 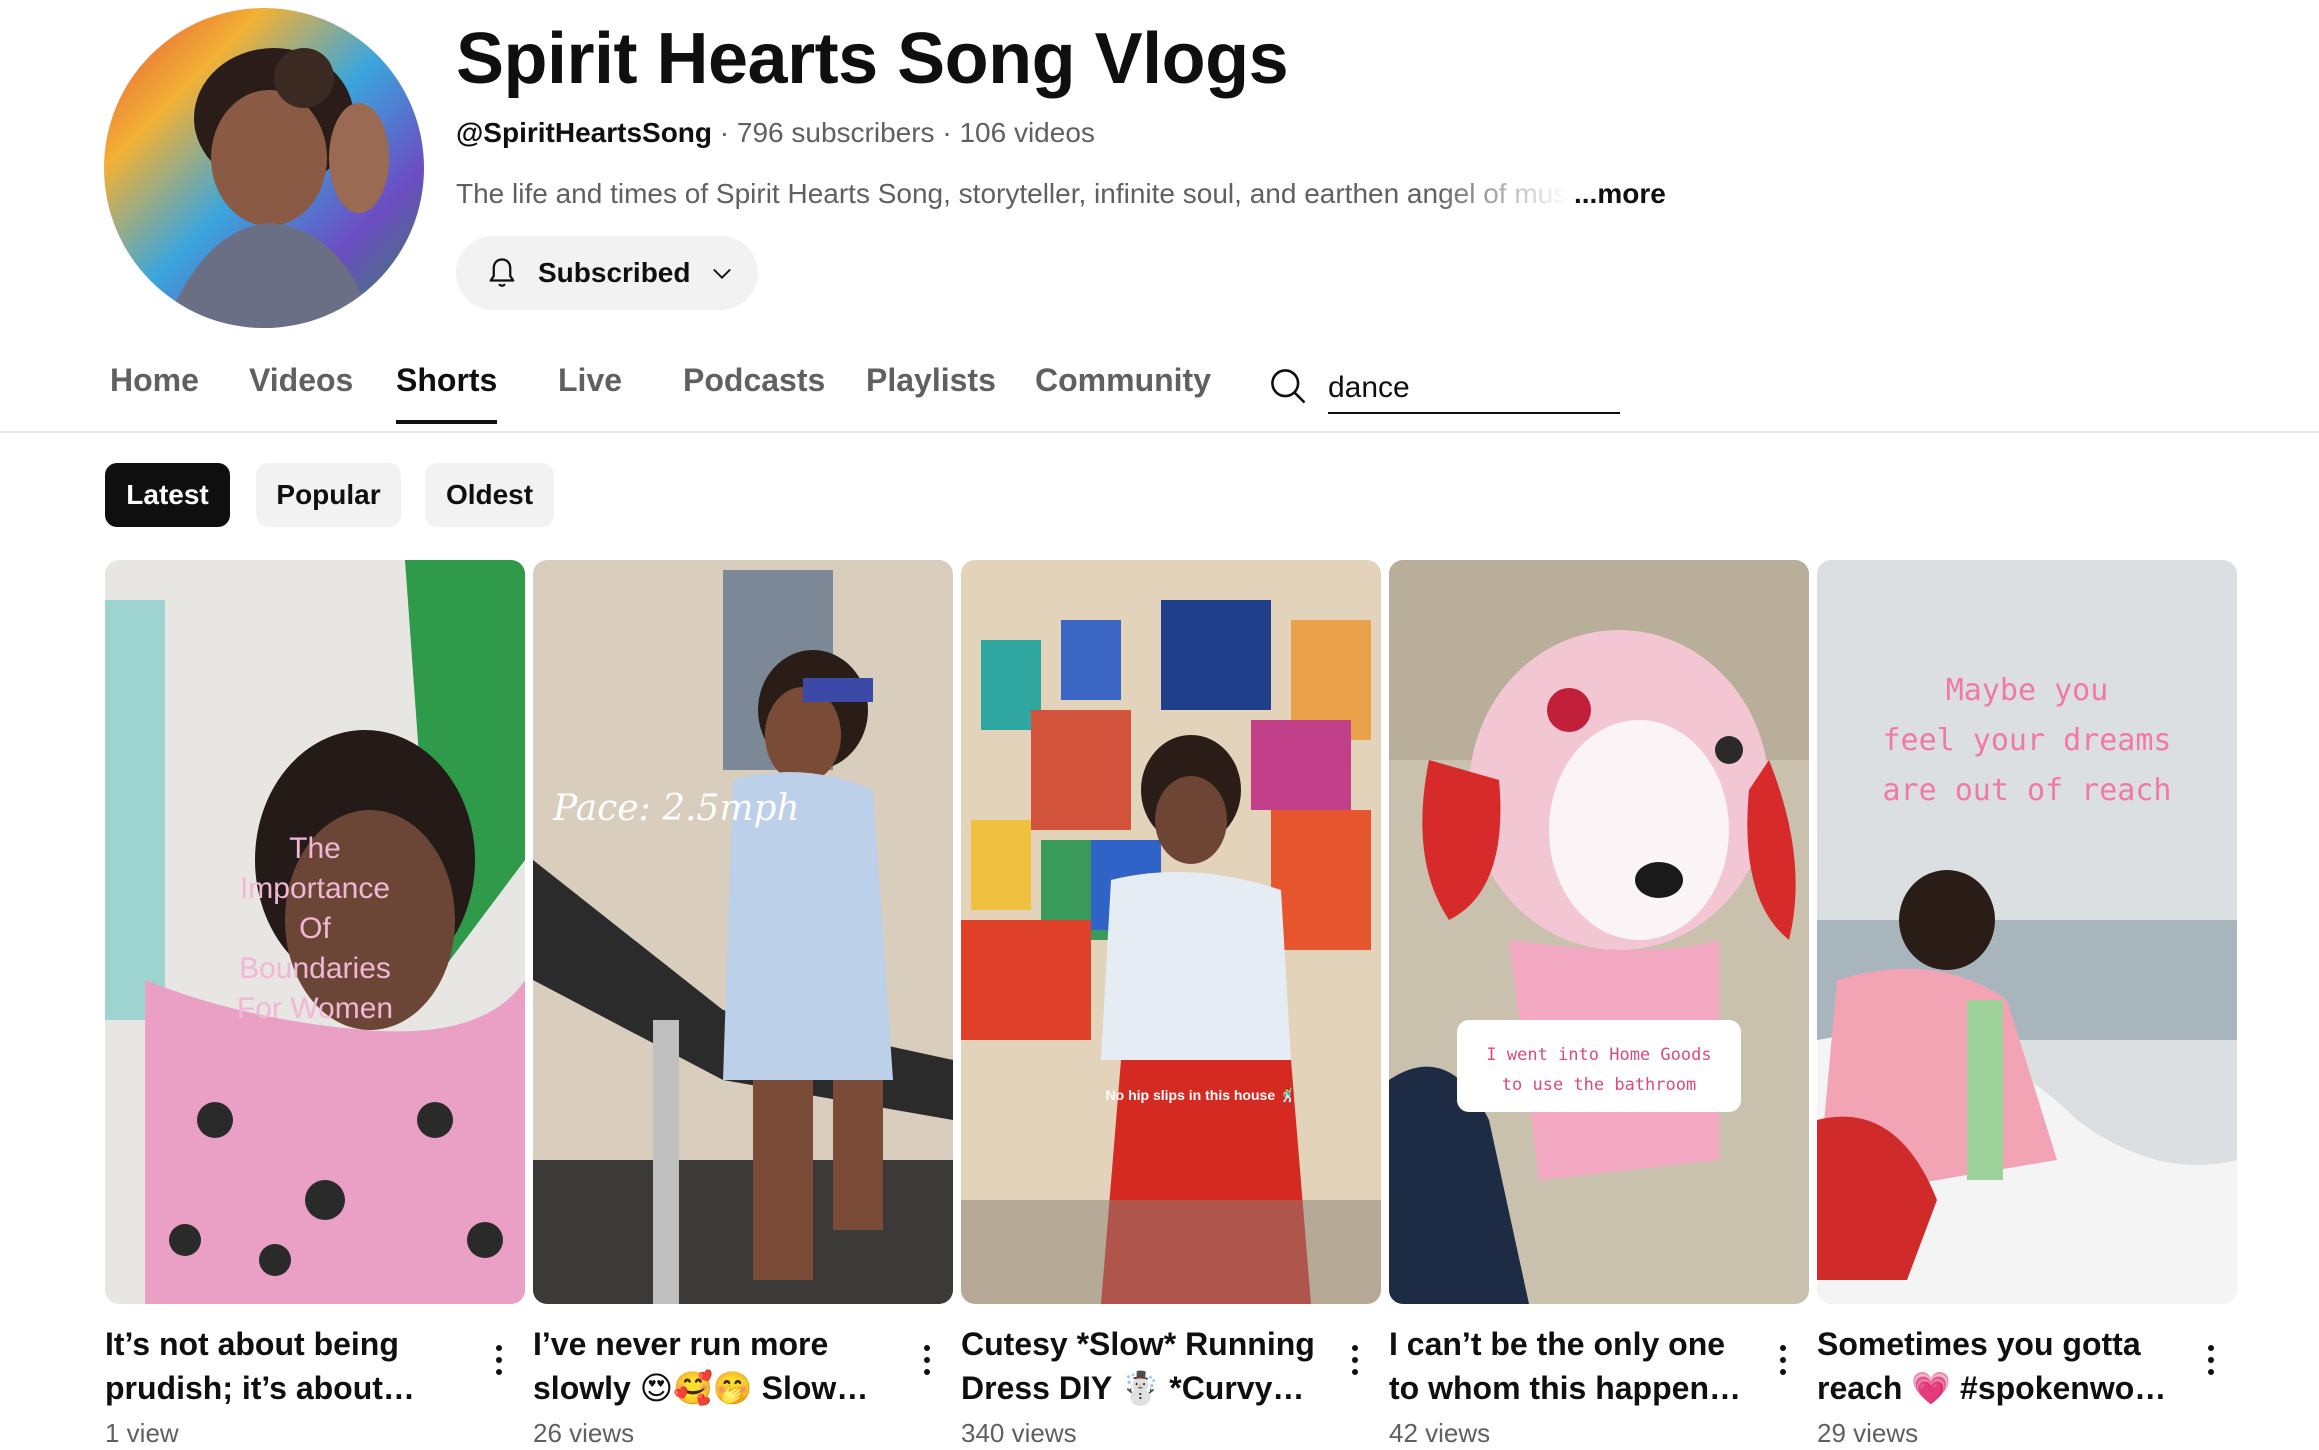 I want to click on svg-text: I went into Home Goods, so click(x=1598, y=1055).